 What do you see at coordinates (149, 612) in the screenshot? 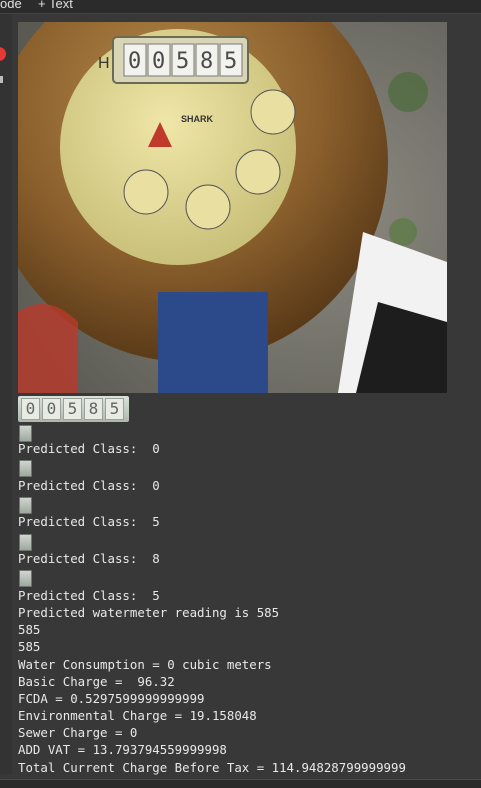
I see `output-line: Predicted watermeter reading is 585` at bounding box center [149, 612].